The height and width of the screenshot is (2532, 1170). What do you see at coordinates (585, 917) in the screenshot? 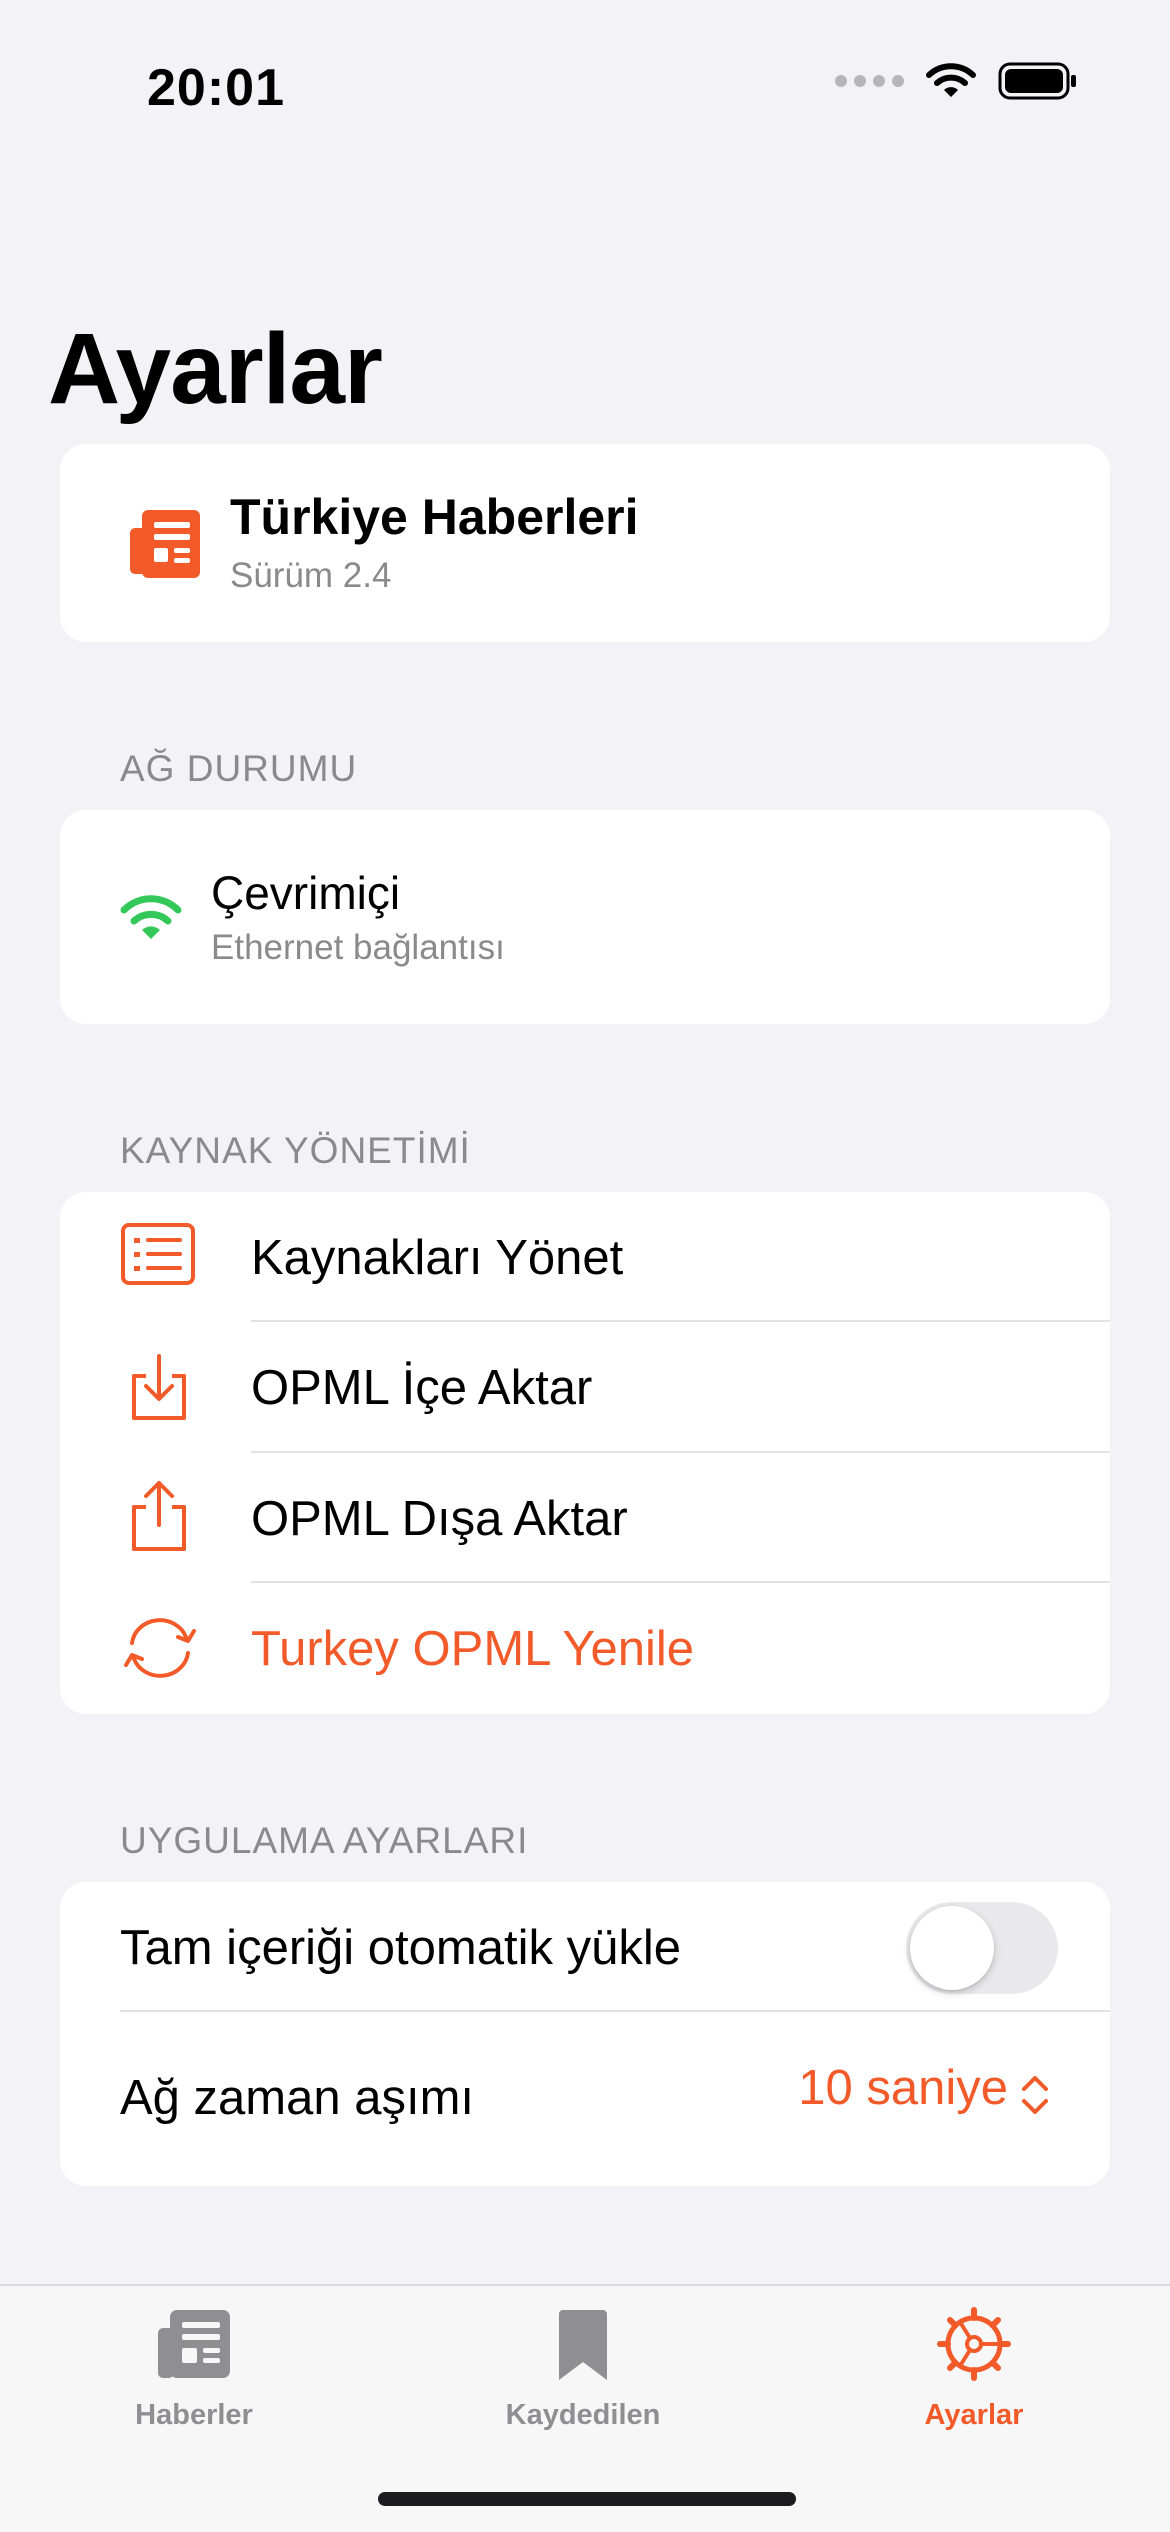
I see `network-status-card: Çevrimiçi Ethernet bağlantısı` at bounding box center [585, 917].